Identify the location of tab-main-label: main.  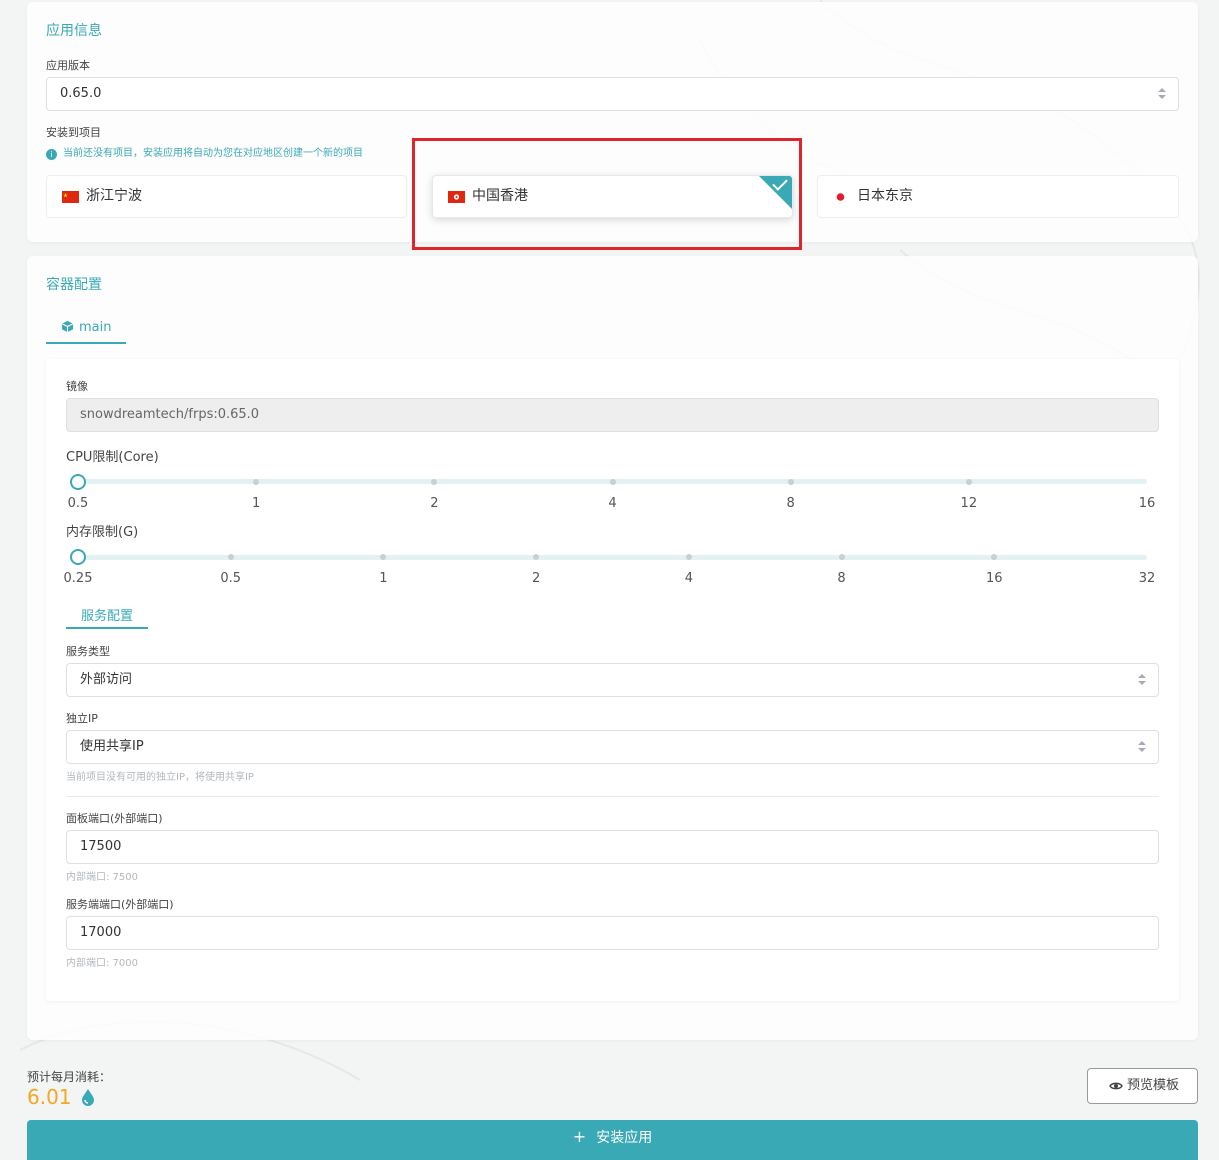
(95, 327).